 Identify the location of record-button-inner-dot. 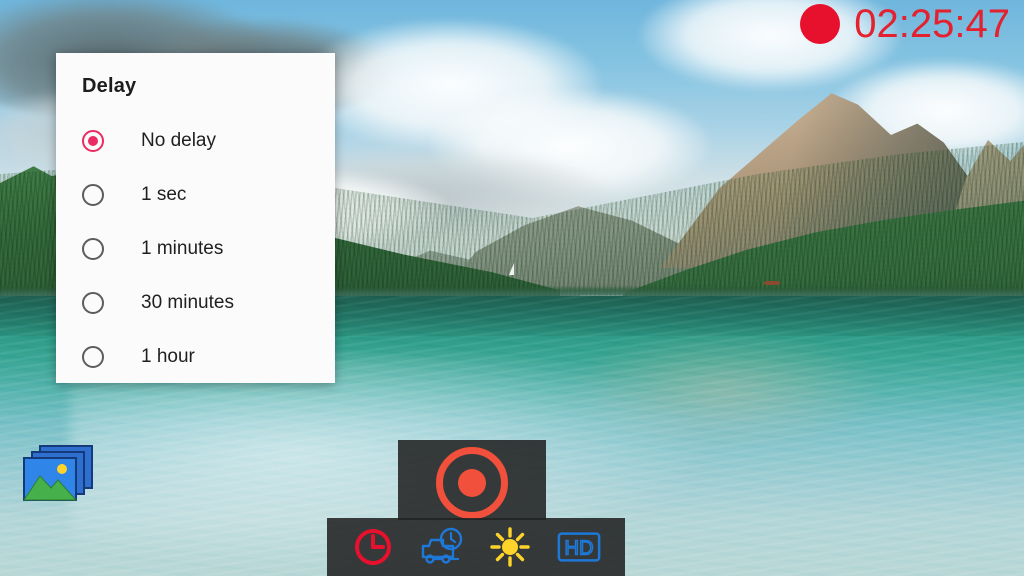
(472, 483).